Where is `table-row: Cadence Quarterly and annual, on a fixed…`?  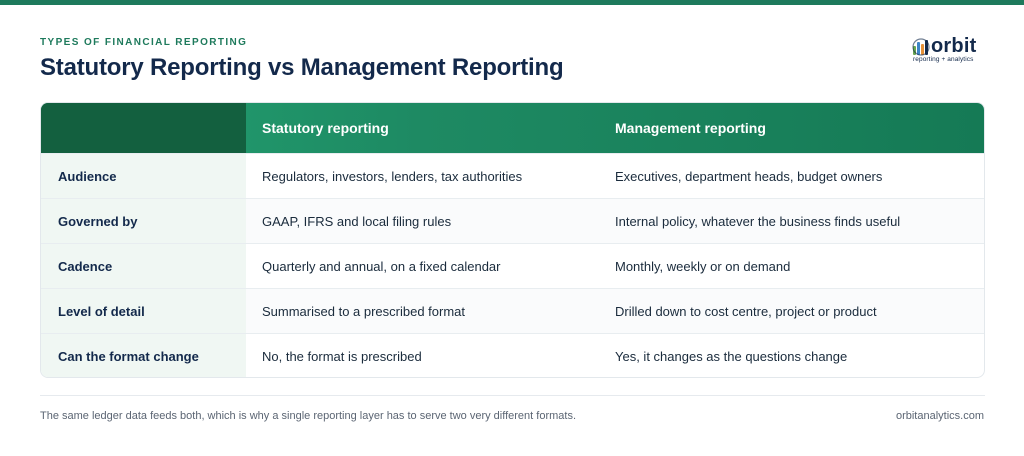 table-row: Cadence Quarterly and annual, on a fixed… is located at coordinates (512, 265).